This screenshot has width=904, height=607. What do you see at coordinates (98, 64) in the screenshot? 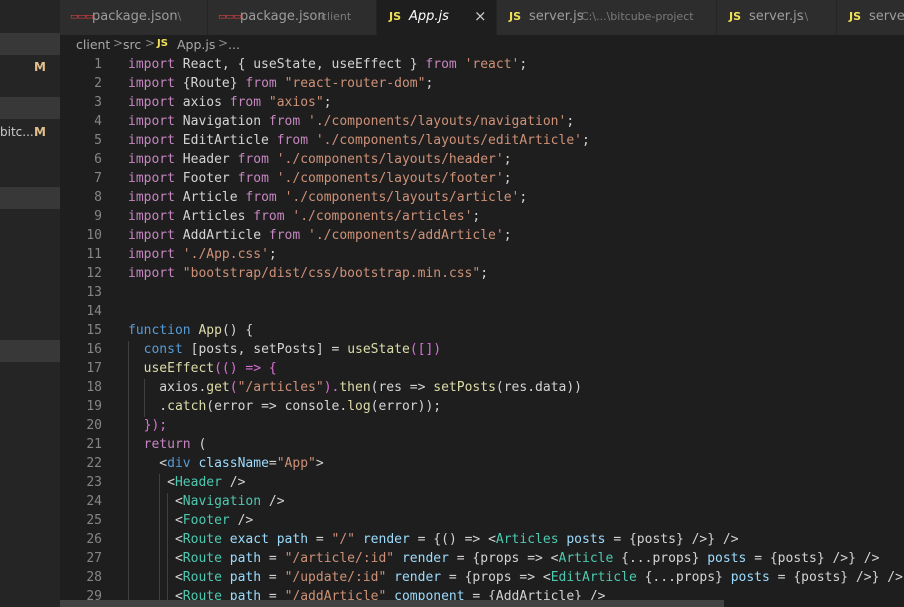
I see `line-number: 1` at bounding box center [98, 64].